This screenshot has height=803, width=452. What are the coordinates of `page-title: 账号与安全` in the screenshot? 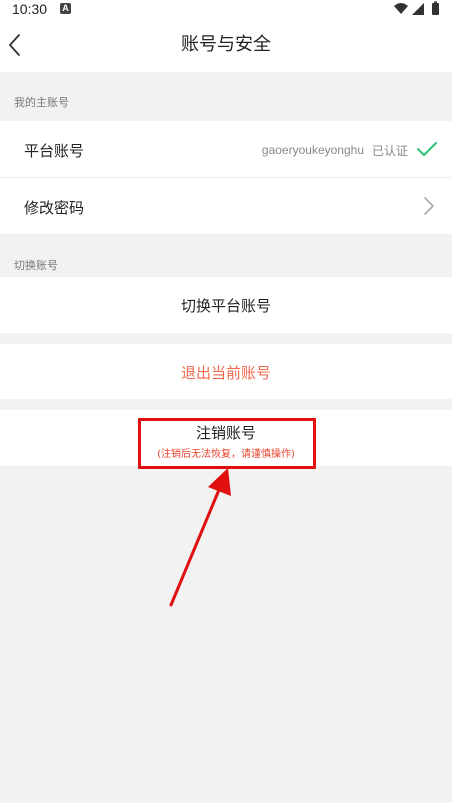 It's located at (226, 44).